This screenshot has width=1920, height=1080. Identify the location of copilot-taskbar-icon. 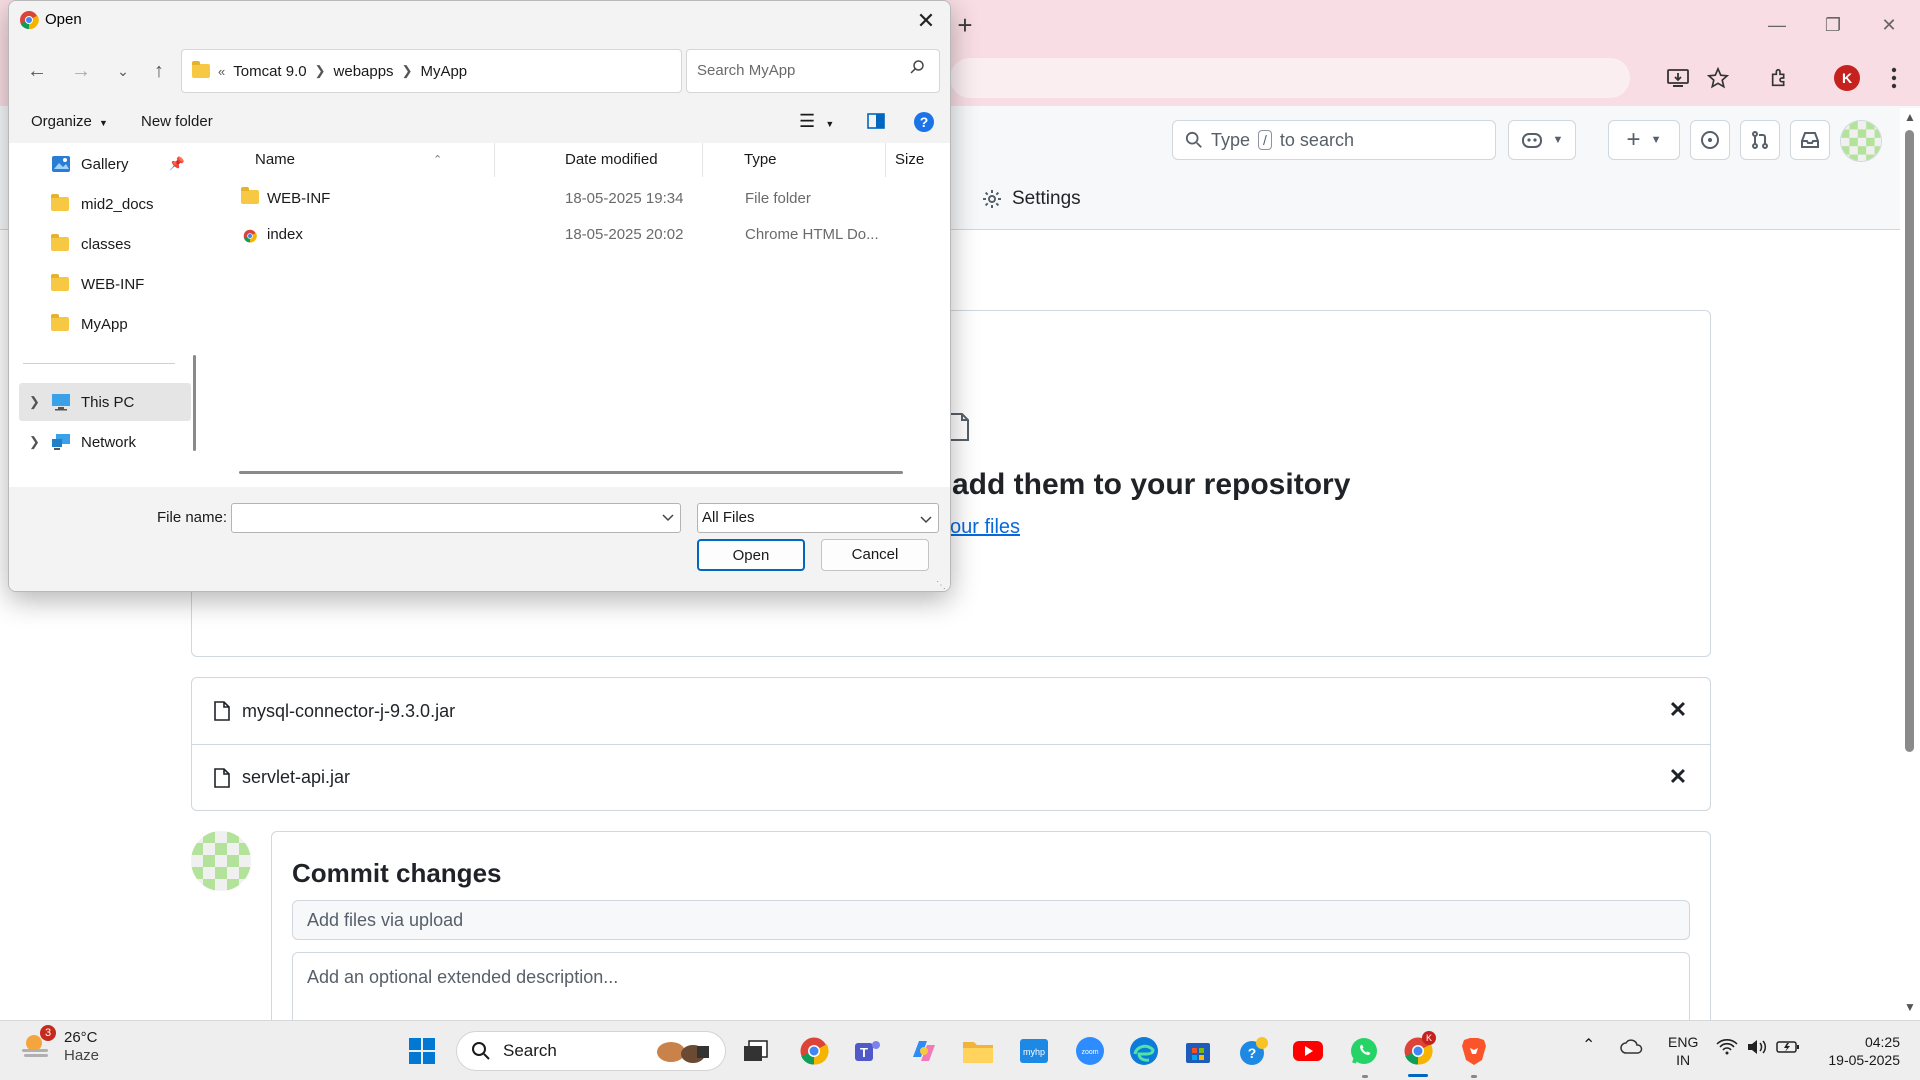
(924, 1051).